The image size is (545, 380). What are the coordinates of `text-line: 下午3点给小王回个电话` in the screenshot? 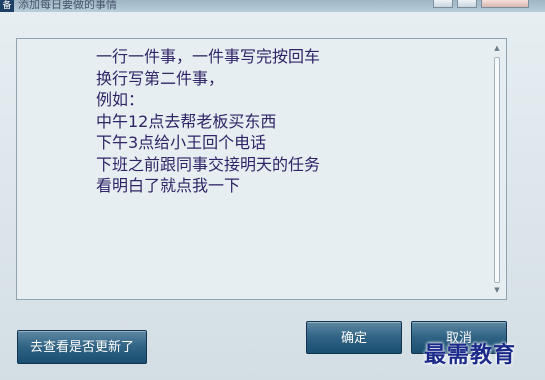 It's located at (181, 142).